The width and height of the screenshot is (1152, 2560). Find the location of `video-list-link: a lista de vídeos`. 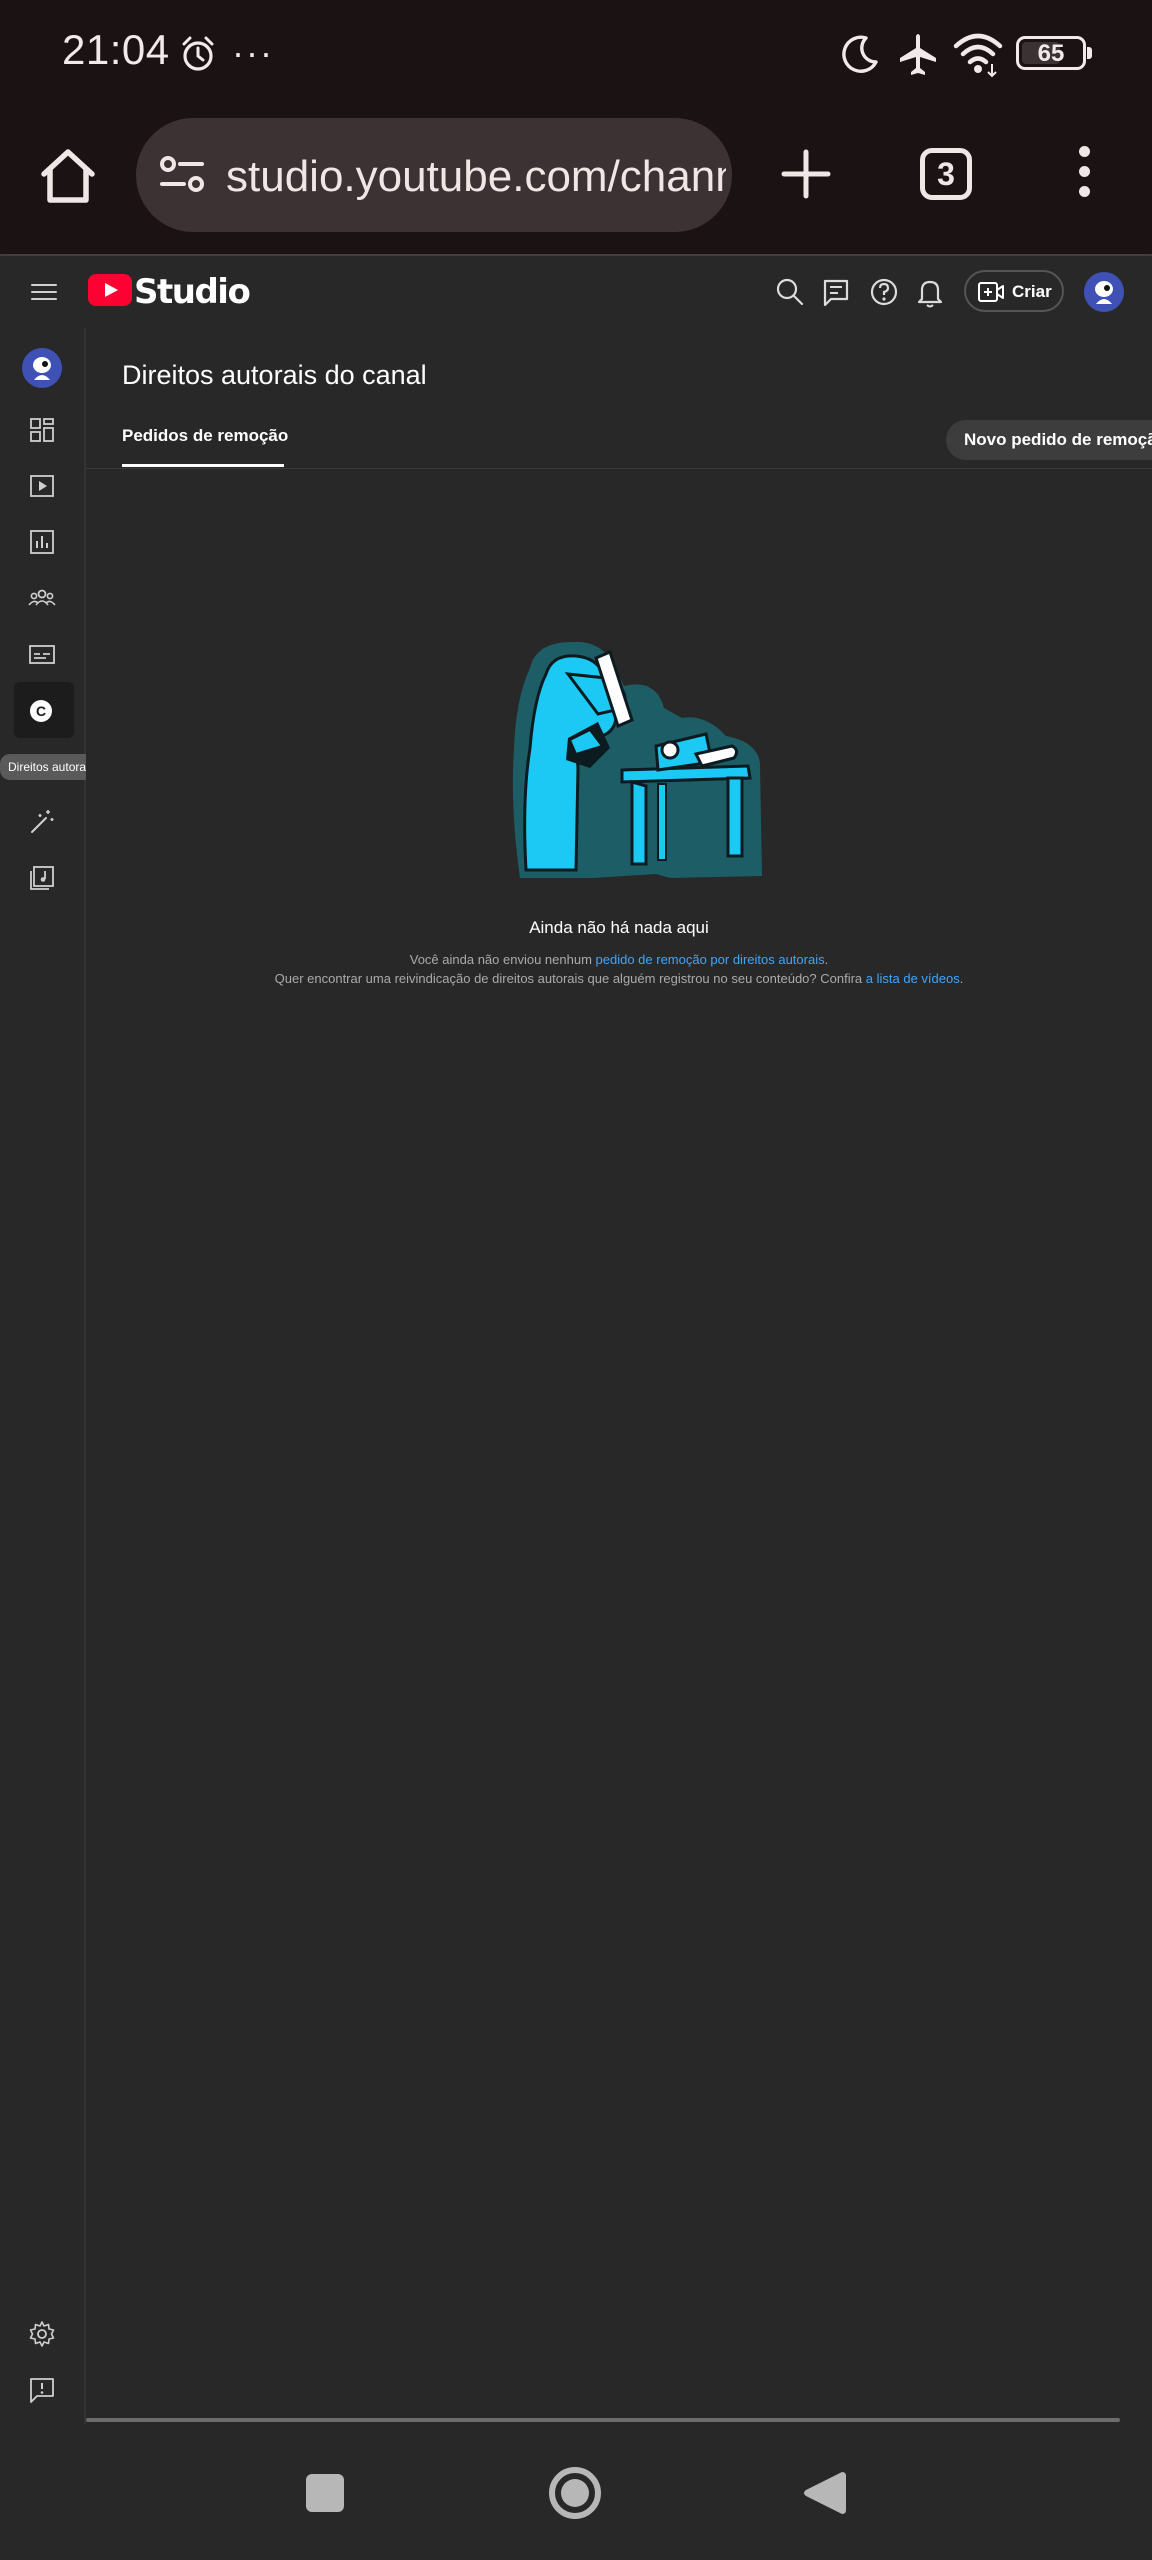

video-list-link: a lista de vídeos is located at coordinates (913, 978).